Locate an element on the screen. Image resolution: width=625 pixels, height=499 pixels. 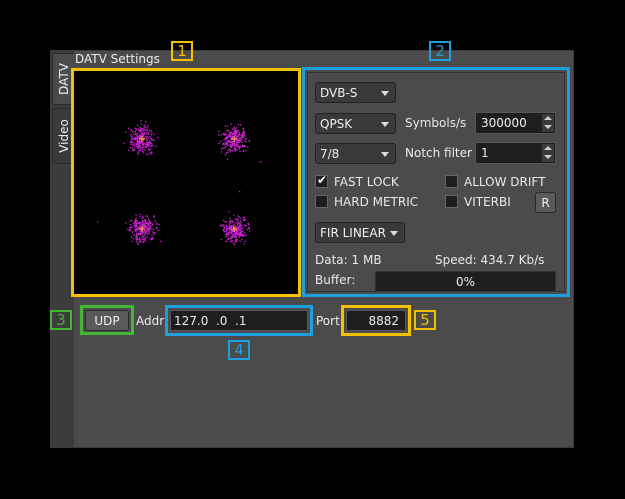
buffer-label: Buffer: is located at coordinates (335, 280).